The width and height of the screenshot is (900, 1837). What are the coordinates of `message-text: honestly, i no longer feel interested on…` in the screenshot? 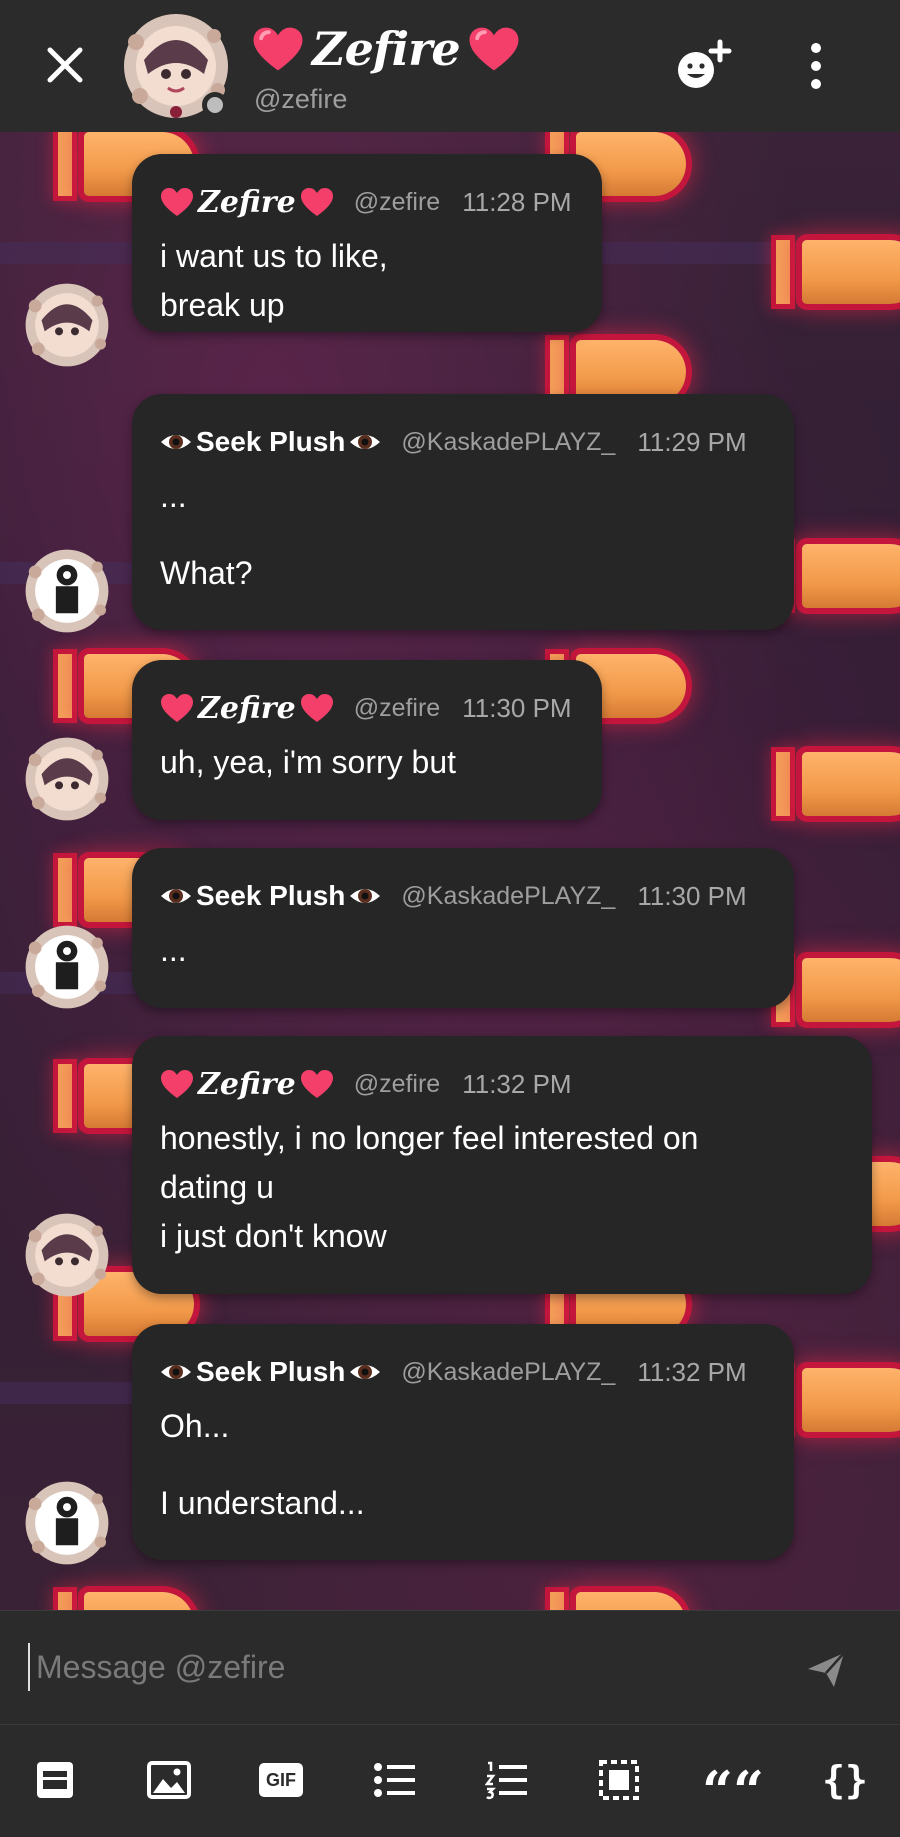 It's located at (502, 1187).